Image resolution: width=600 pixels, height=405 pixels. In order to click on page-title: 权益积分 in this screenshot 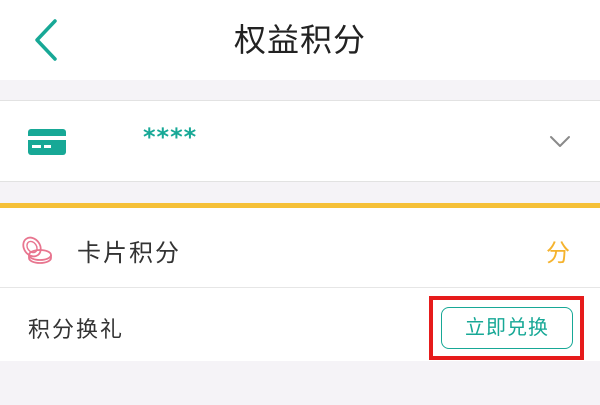, I will do `click(299, 40)`.